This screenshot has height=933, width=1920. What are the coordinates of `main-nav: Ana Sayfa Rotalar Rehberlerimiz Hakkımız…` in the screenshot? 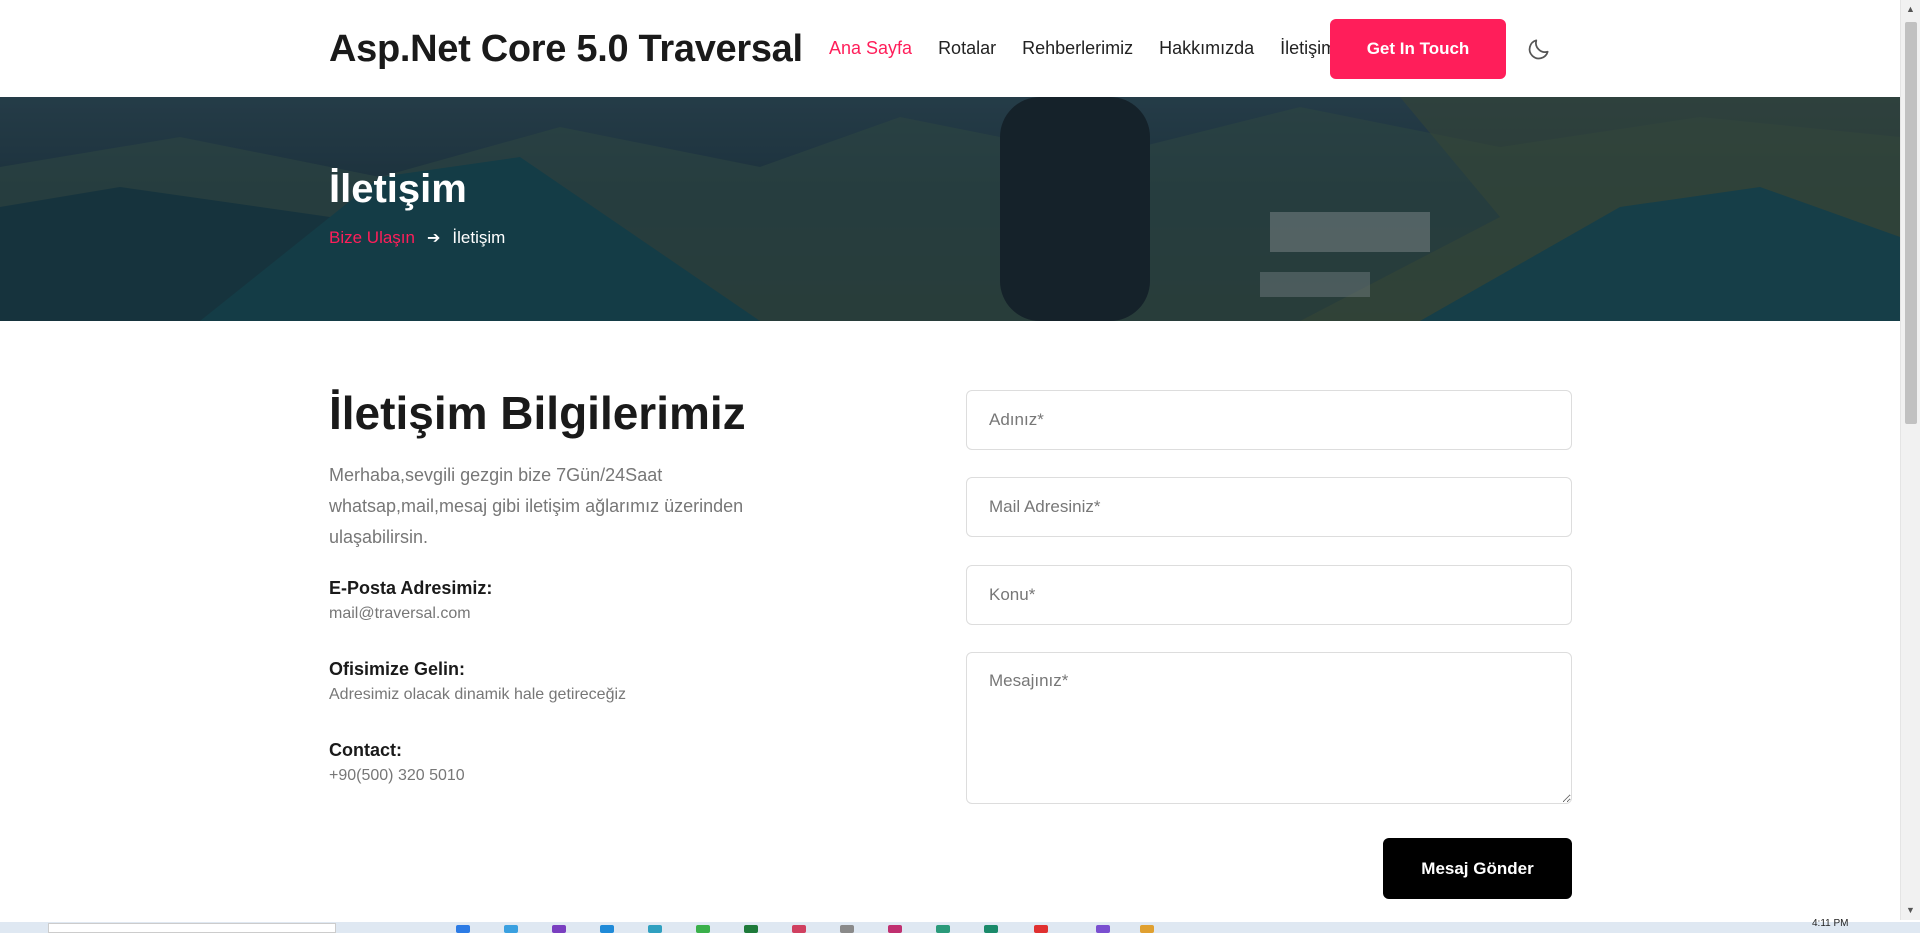 It's located at (1095, 48).